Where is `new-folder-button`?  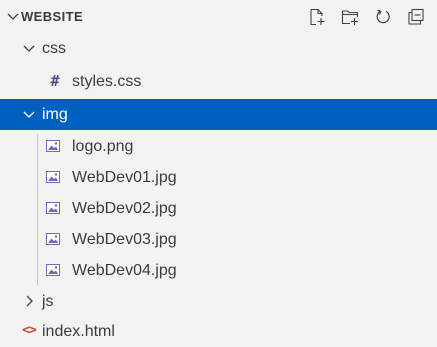
new-folder-button is located at coordinates (350, 17).